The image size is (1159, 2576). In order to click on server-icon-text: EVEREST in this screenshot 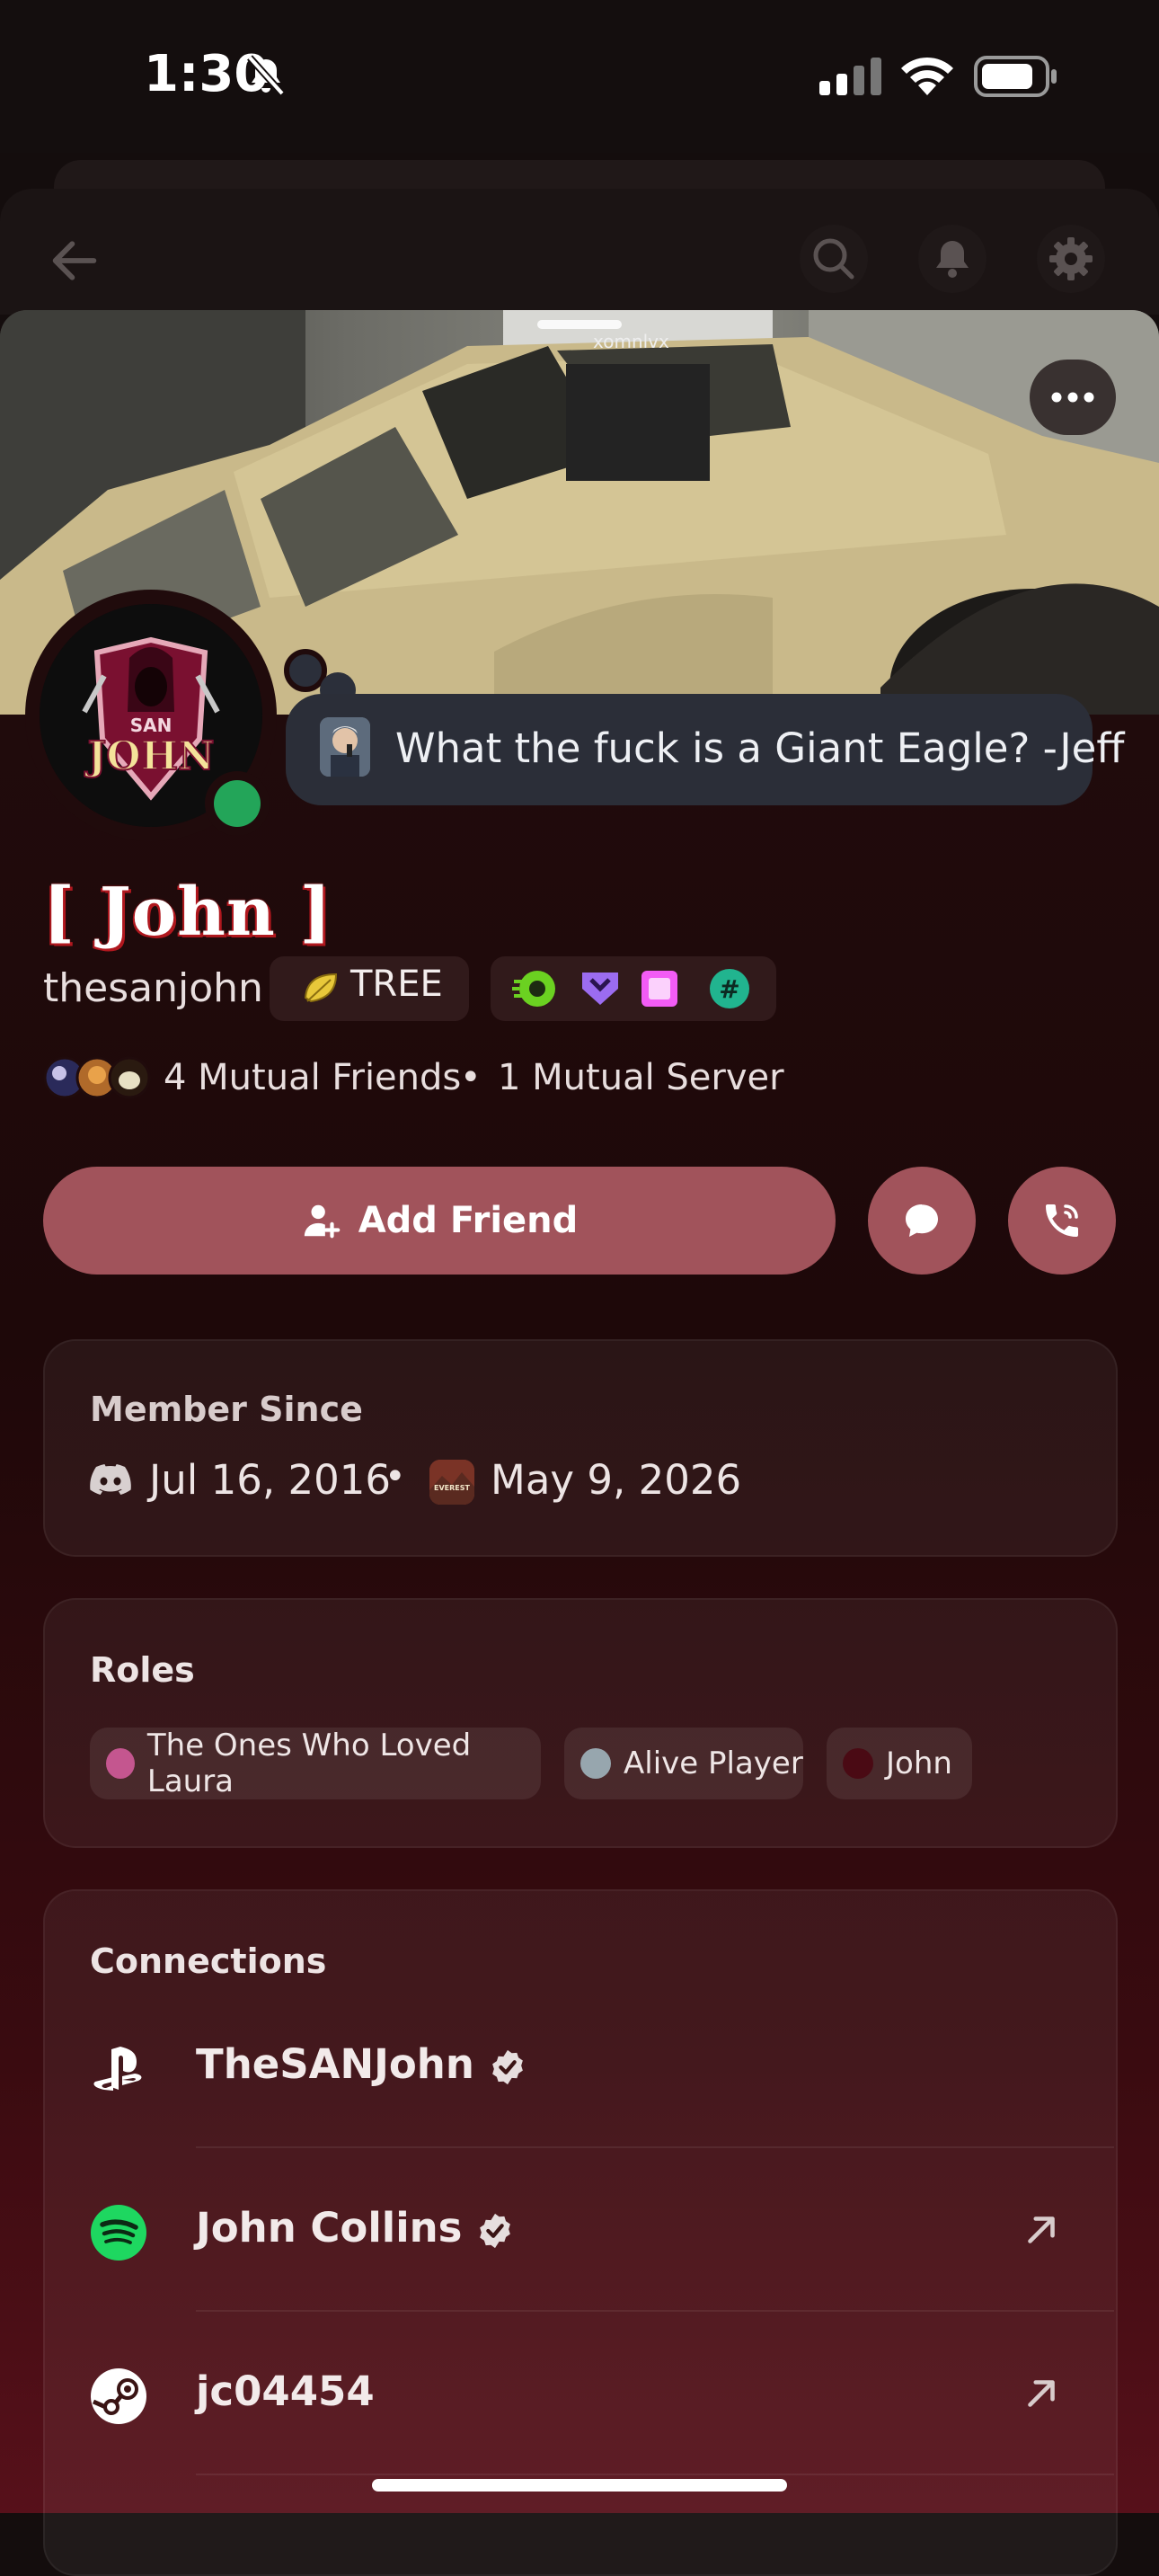, I will do `click(452, 1488)`.